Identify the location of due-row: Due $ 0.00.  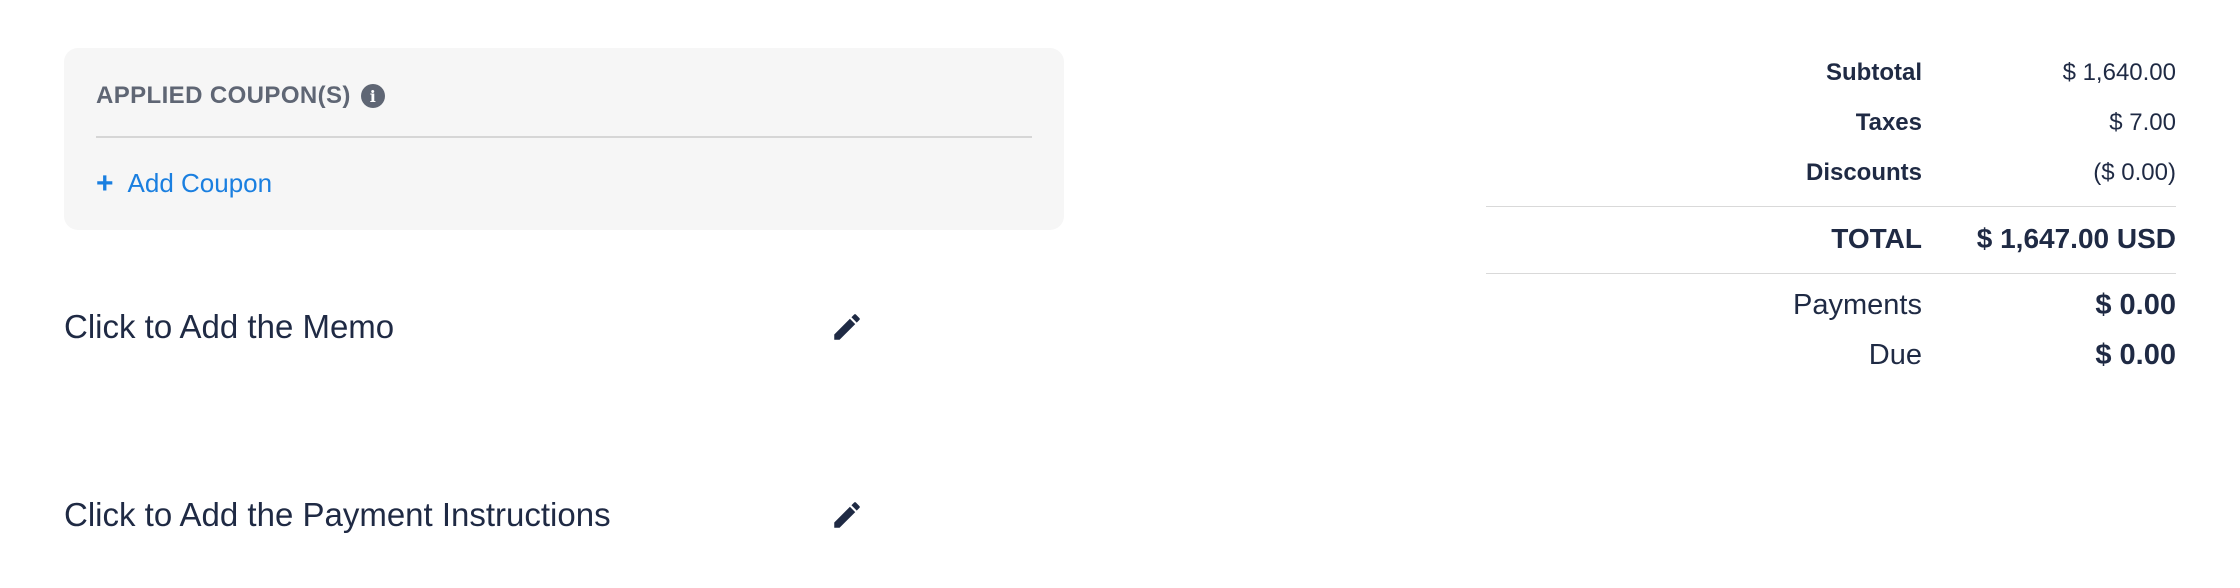
(1831, 355).